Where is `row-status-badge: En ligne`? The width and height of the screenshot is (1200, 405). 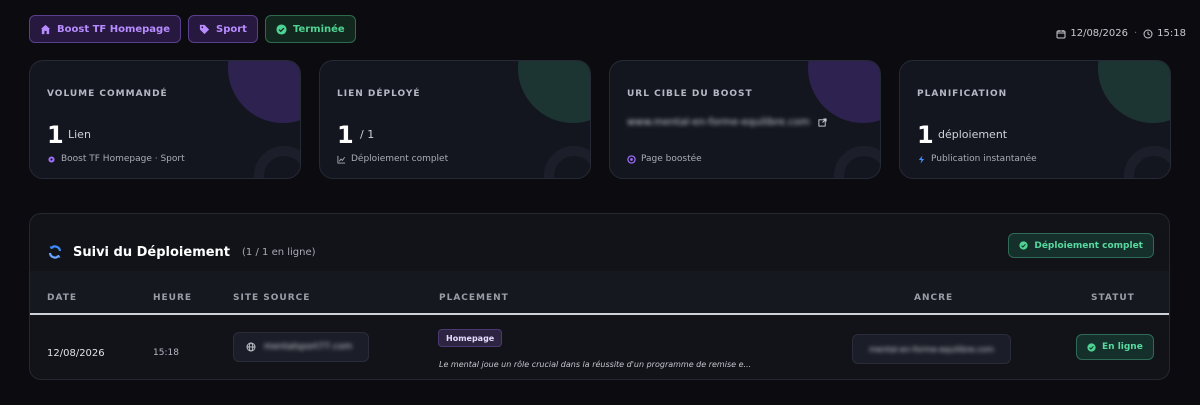 row-status-badge: En ligne is located at coordinates (1115, 347).